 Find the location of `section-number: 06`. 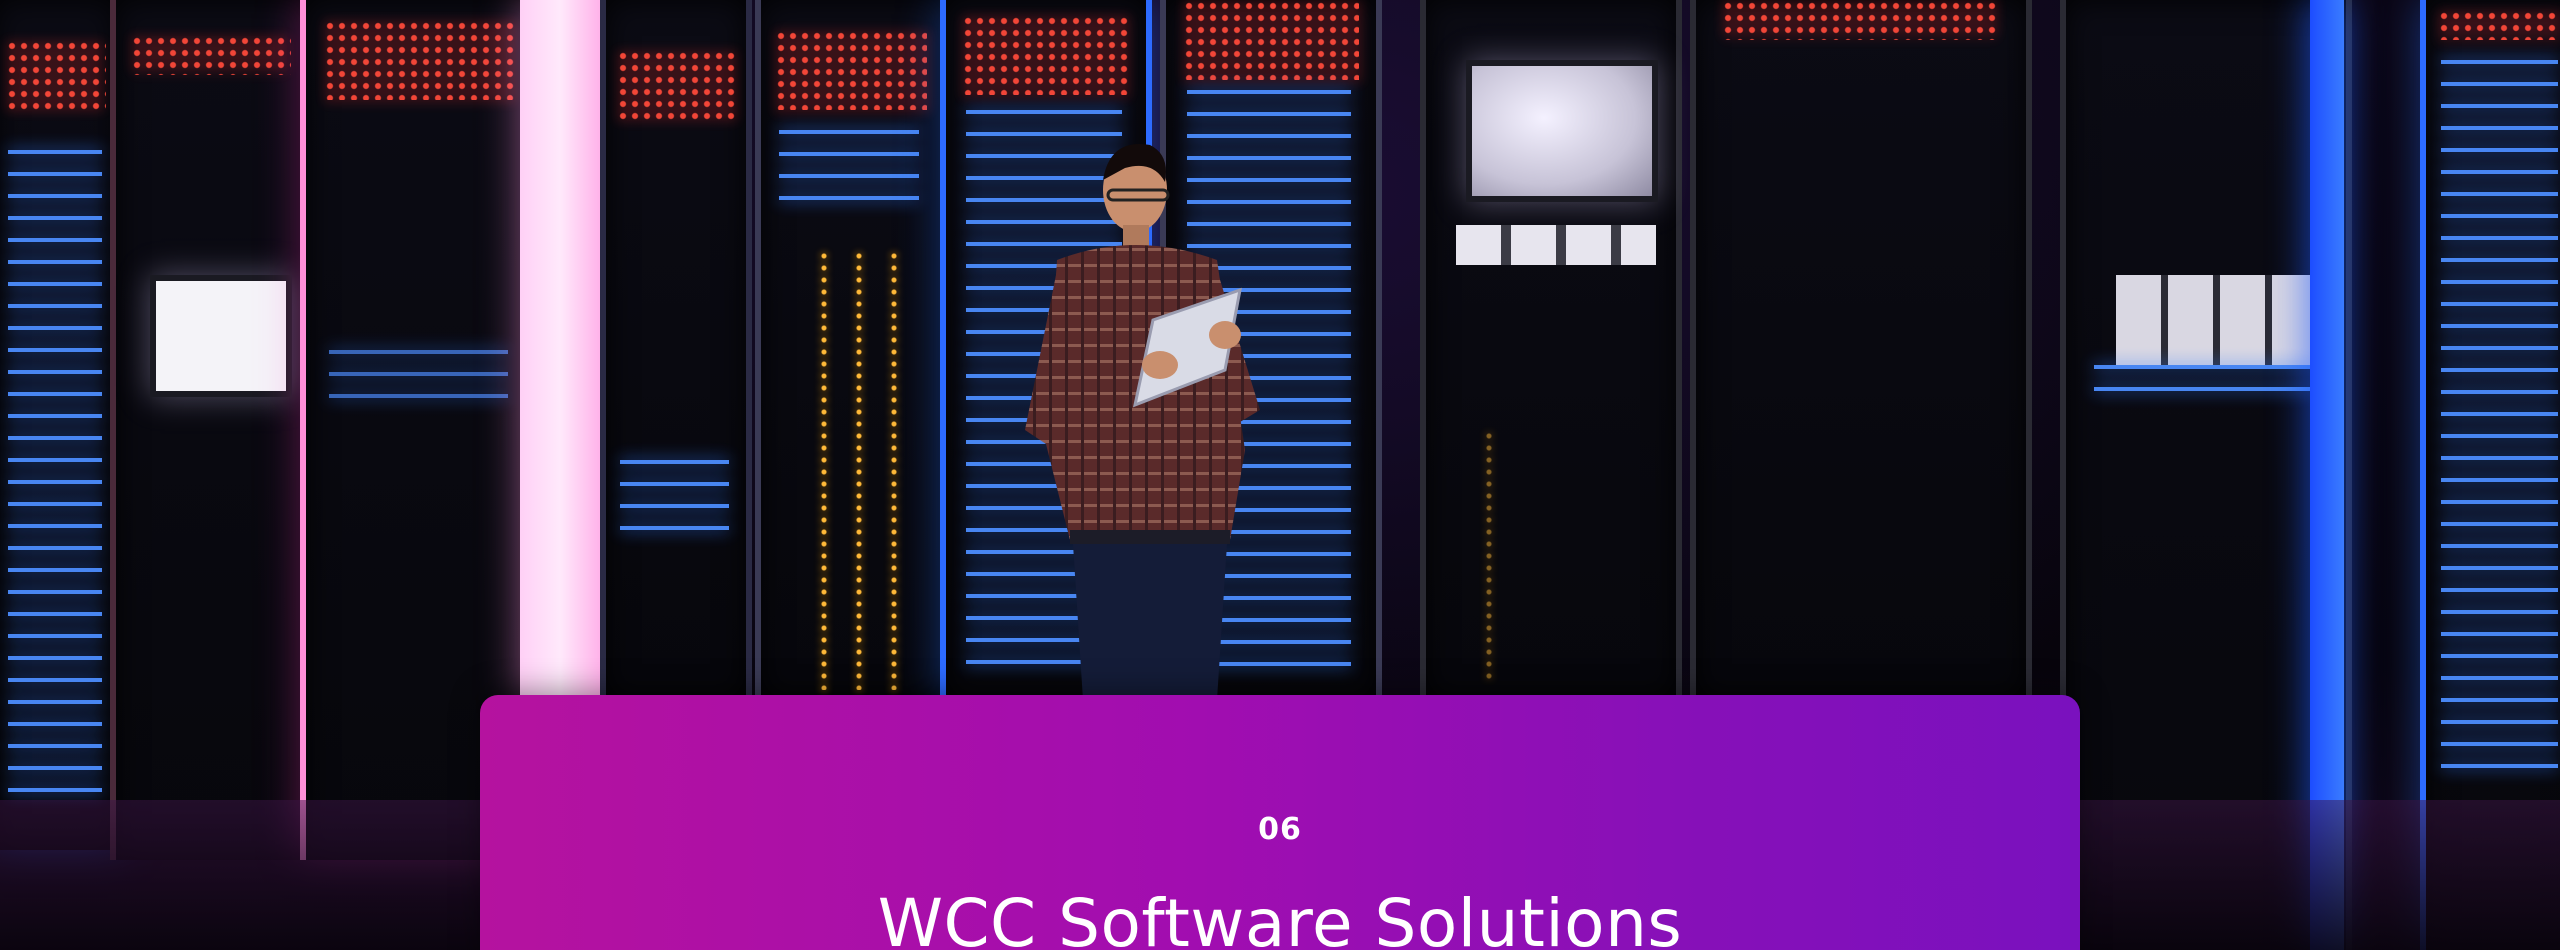

section-number: 06 is located at coordinates (1280, 829).